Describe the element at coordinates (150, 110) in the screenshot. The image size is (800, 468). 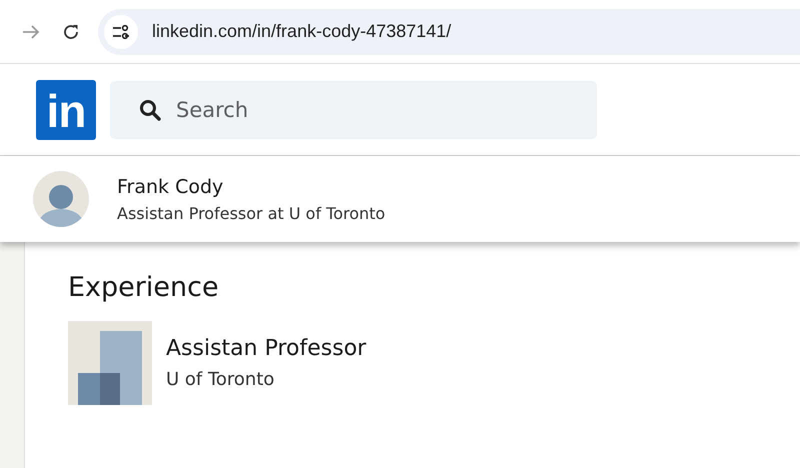
I see `search-icon` at that location.